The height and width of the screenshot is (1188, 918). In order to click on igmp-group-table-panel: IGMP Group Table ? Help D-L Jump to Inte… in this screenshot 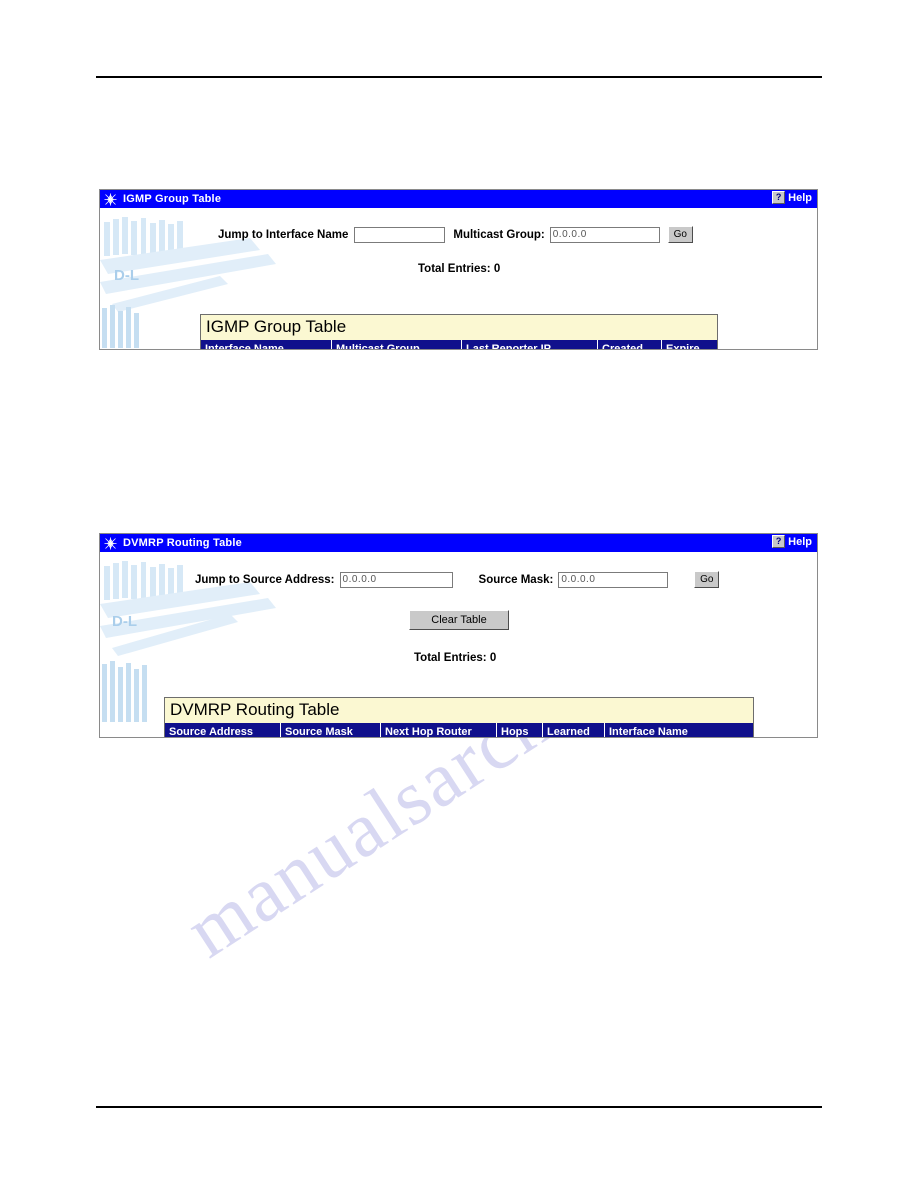, I will do `click(458, 269)`.